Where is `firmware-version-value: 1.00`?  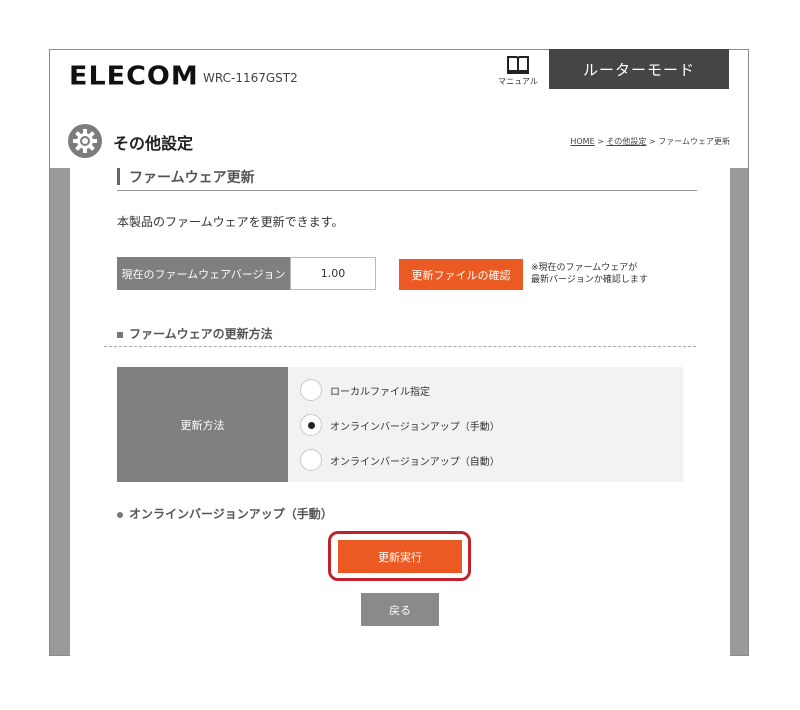
firmware-version-value: 1.00 is located at coordinates (333, 273).